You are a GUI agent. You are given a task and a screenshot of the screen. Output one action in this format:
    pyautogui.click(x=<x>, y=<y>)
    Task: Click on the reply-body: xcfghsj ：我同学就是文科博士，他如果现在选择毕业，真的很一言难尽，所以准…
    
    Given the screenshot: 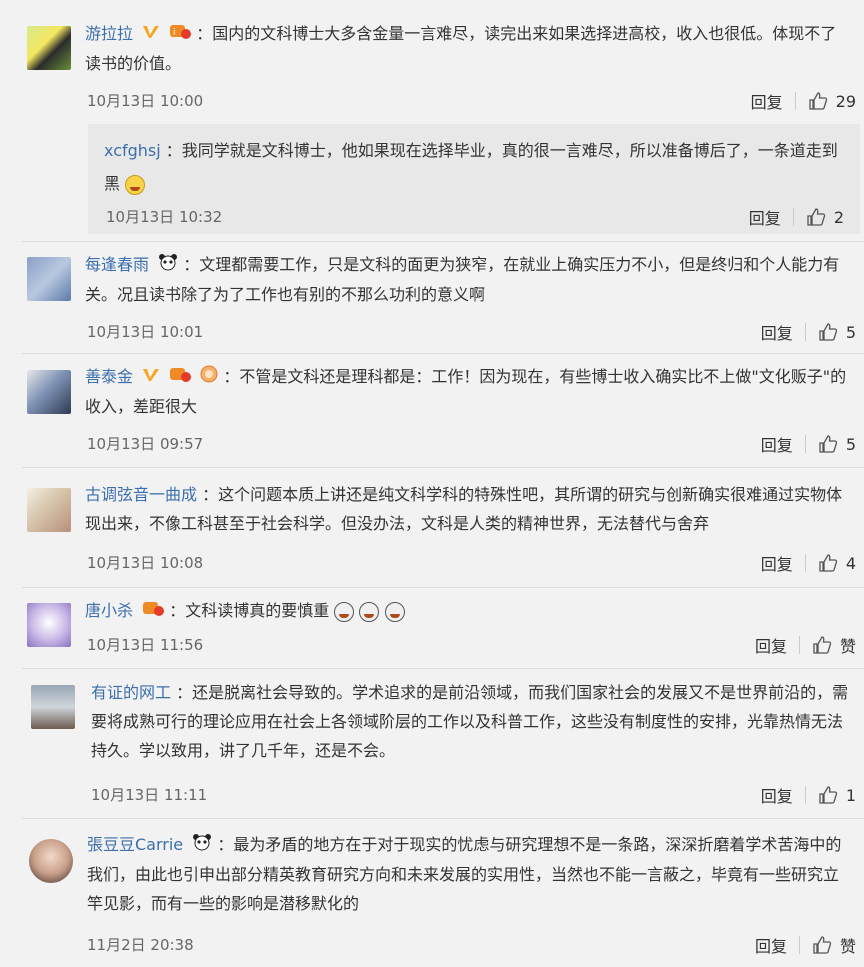 What is the action you would take?
    pyautogui.click(x=475, y=167)
    